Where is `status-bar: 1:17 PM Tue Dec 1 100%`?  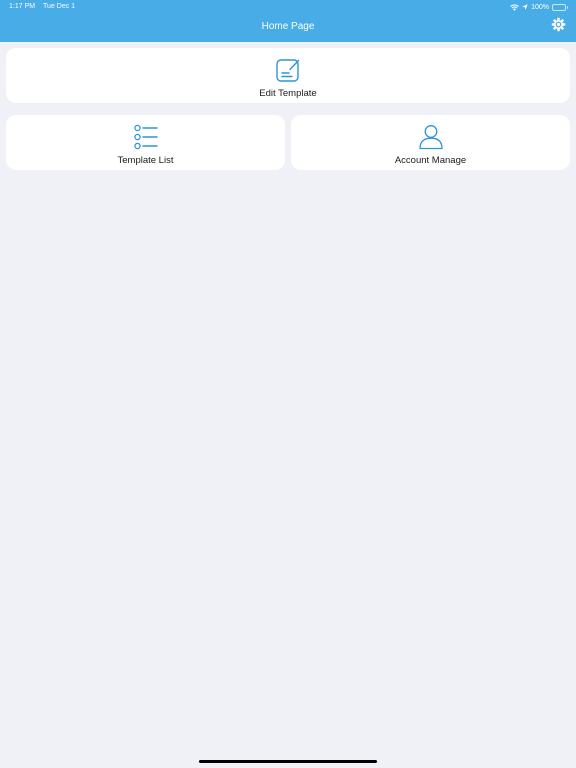
status-bar: 1:17 PM Tue Dec 1 100% is located at coordinates (288, 7).